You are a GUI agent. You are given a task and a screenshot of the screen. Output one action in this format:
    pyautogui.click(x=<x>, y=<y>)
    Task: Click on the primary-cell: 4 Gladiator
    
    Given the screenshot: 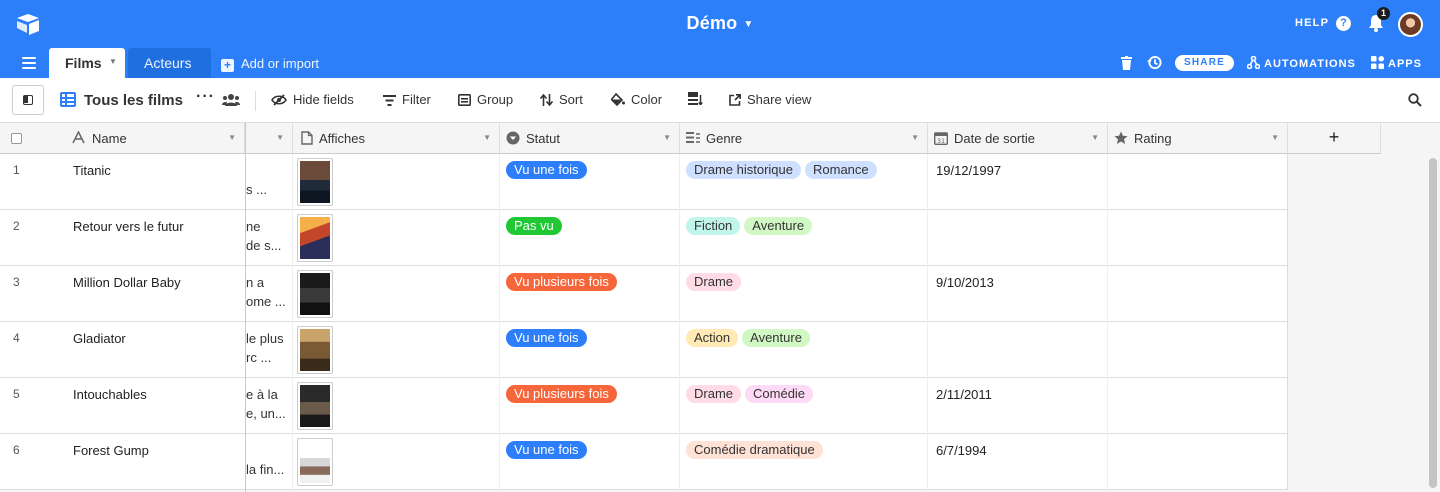 What is the action you would take?
    pyautogui.click(x=122, y=350)
    